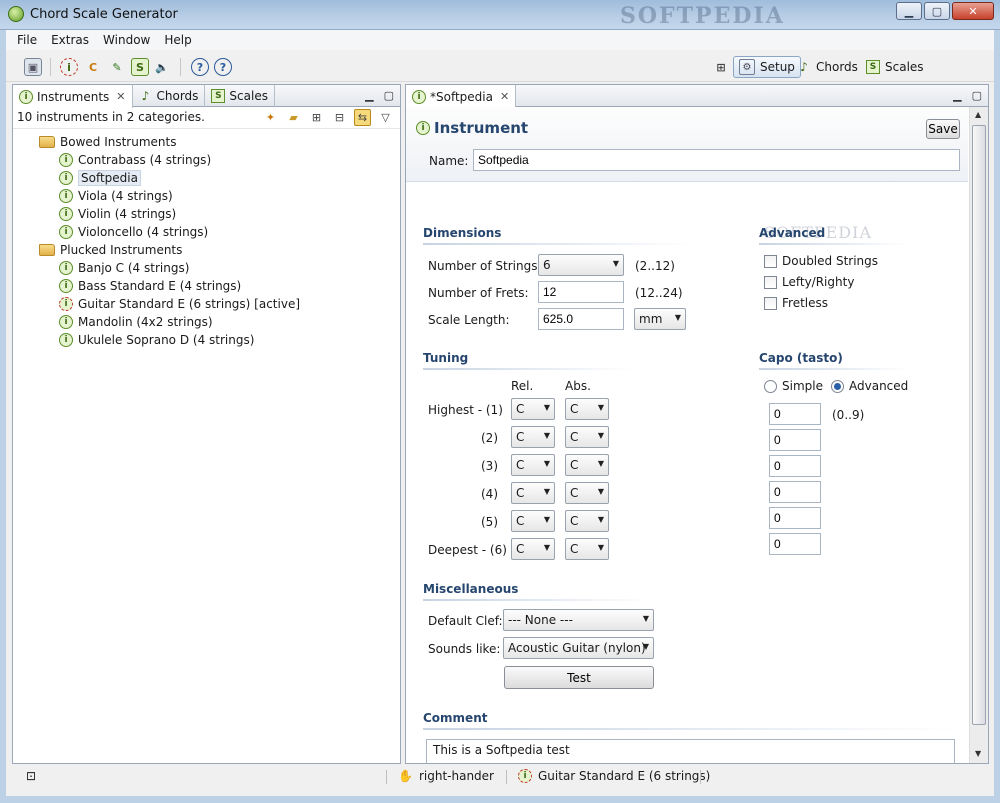 This screenshot has width=1000, height=803. Describe the element at coordinates (943, 129) in the screenshot. I see `save-button: Save` at that location.